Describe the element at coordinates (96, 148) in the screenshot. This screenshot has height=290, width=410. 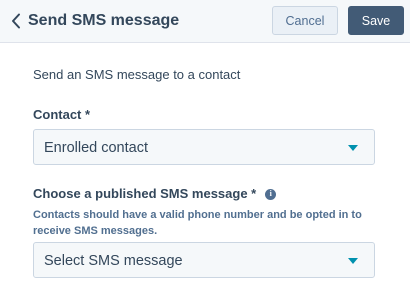
I see `contact-select-value: Enrolled contact` at that location.